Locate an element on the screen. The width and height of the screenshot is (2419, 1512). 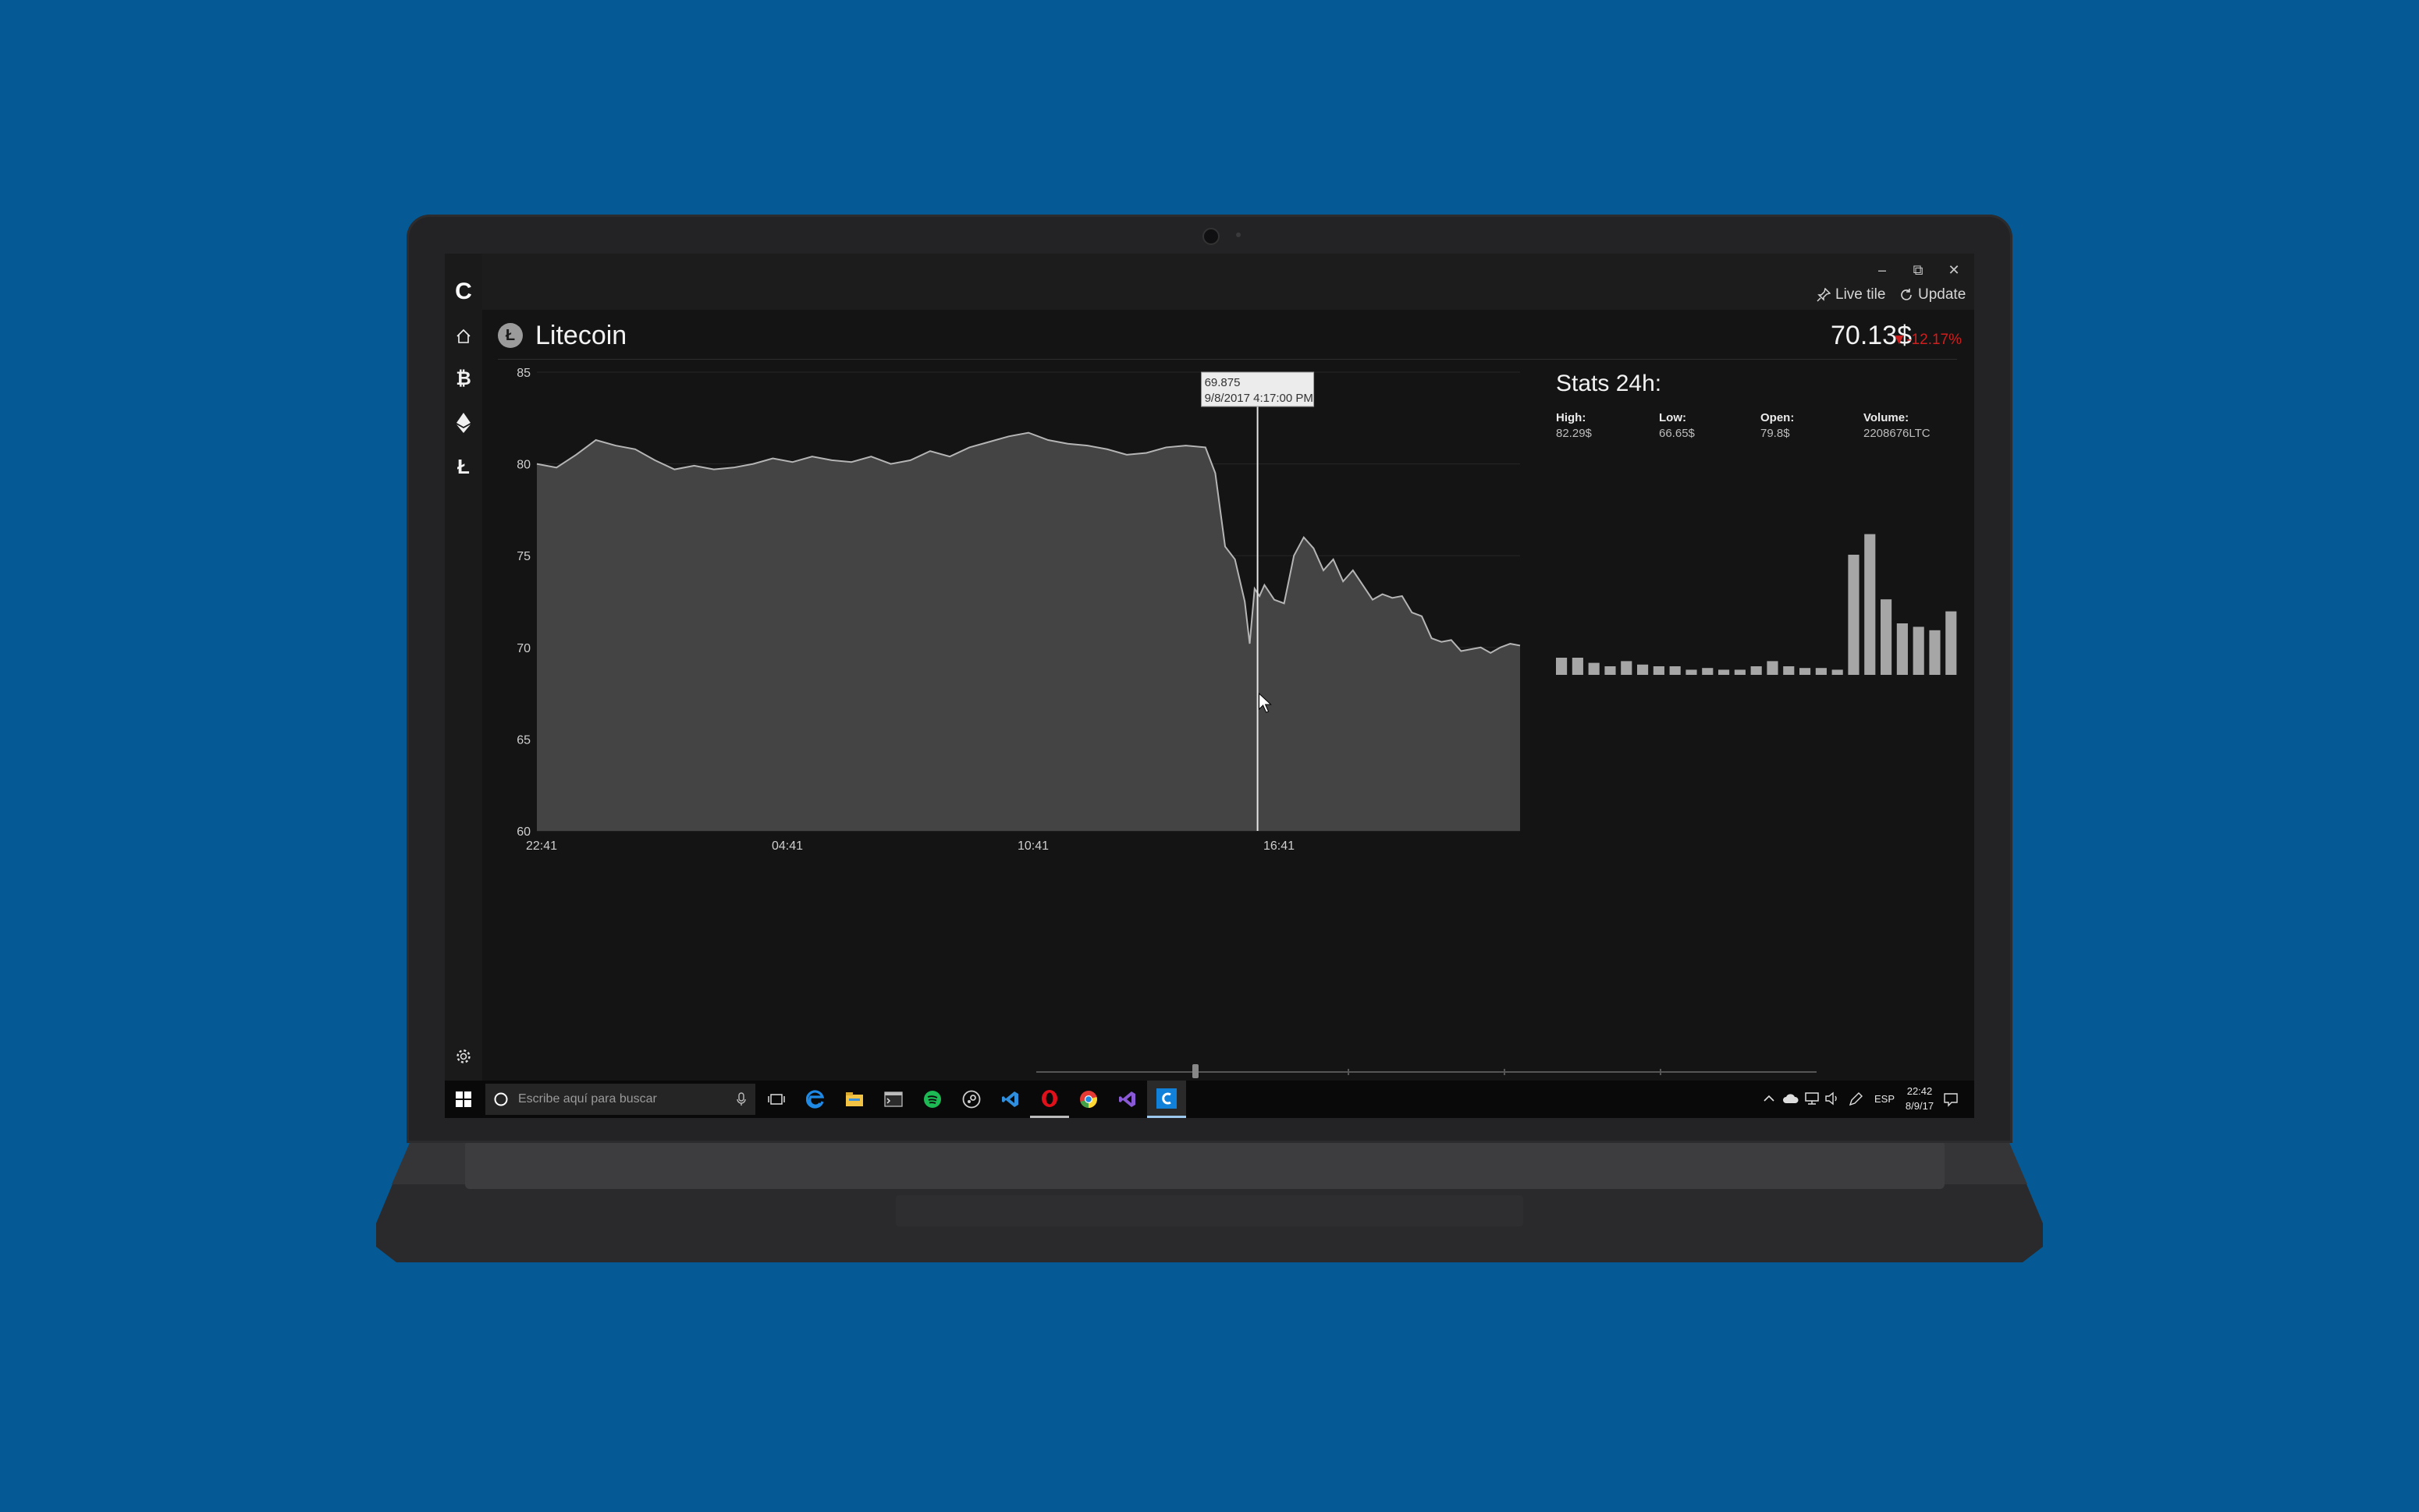
stat-high-value: 82.29$ is located at coordinates (1574, 434).